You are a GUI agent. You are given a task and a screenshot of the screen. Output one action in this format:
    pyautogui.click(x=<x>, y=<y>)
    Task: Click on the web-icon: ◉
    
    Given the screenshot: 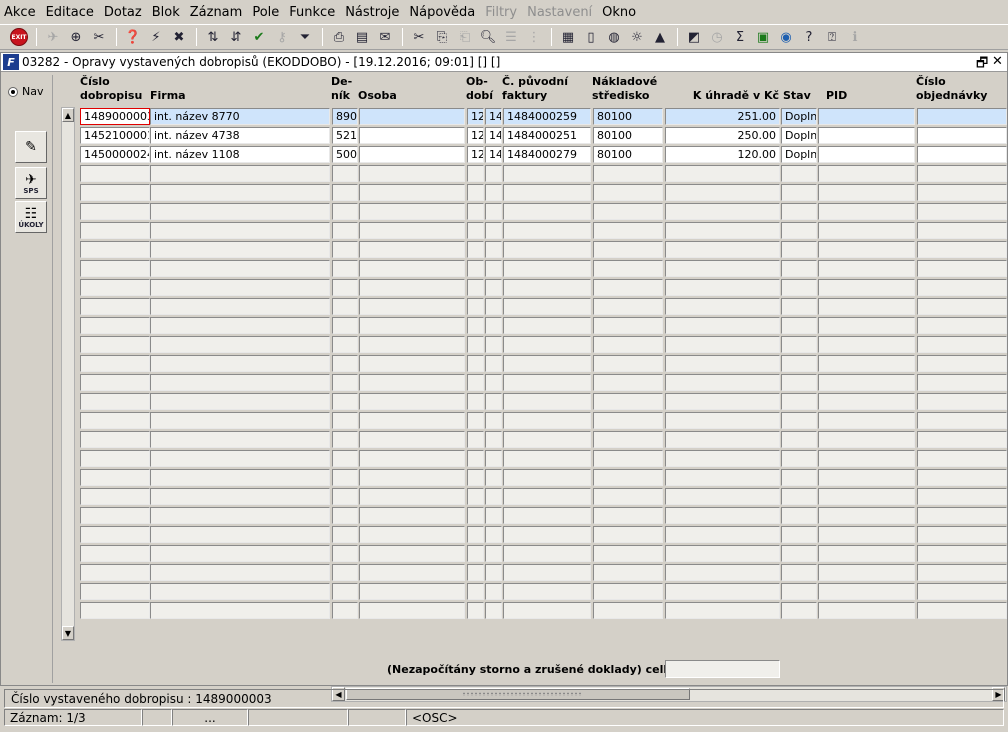 What is the action you would take?
    pyautogui.click(x=786, y=37)
    